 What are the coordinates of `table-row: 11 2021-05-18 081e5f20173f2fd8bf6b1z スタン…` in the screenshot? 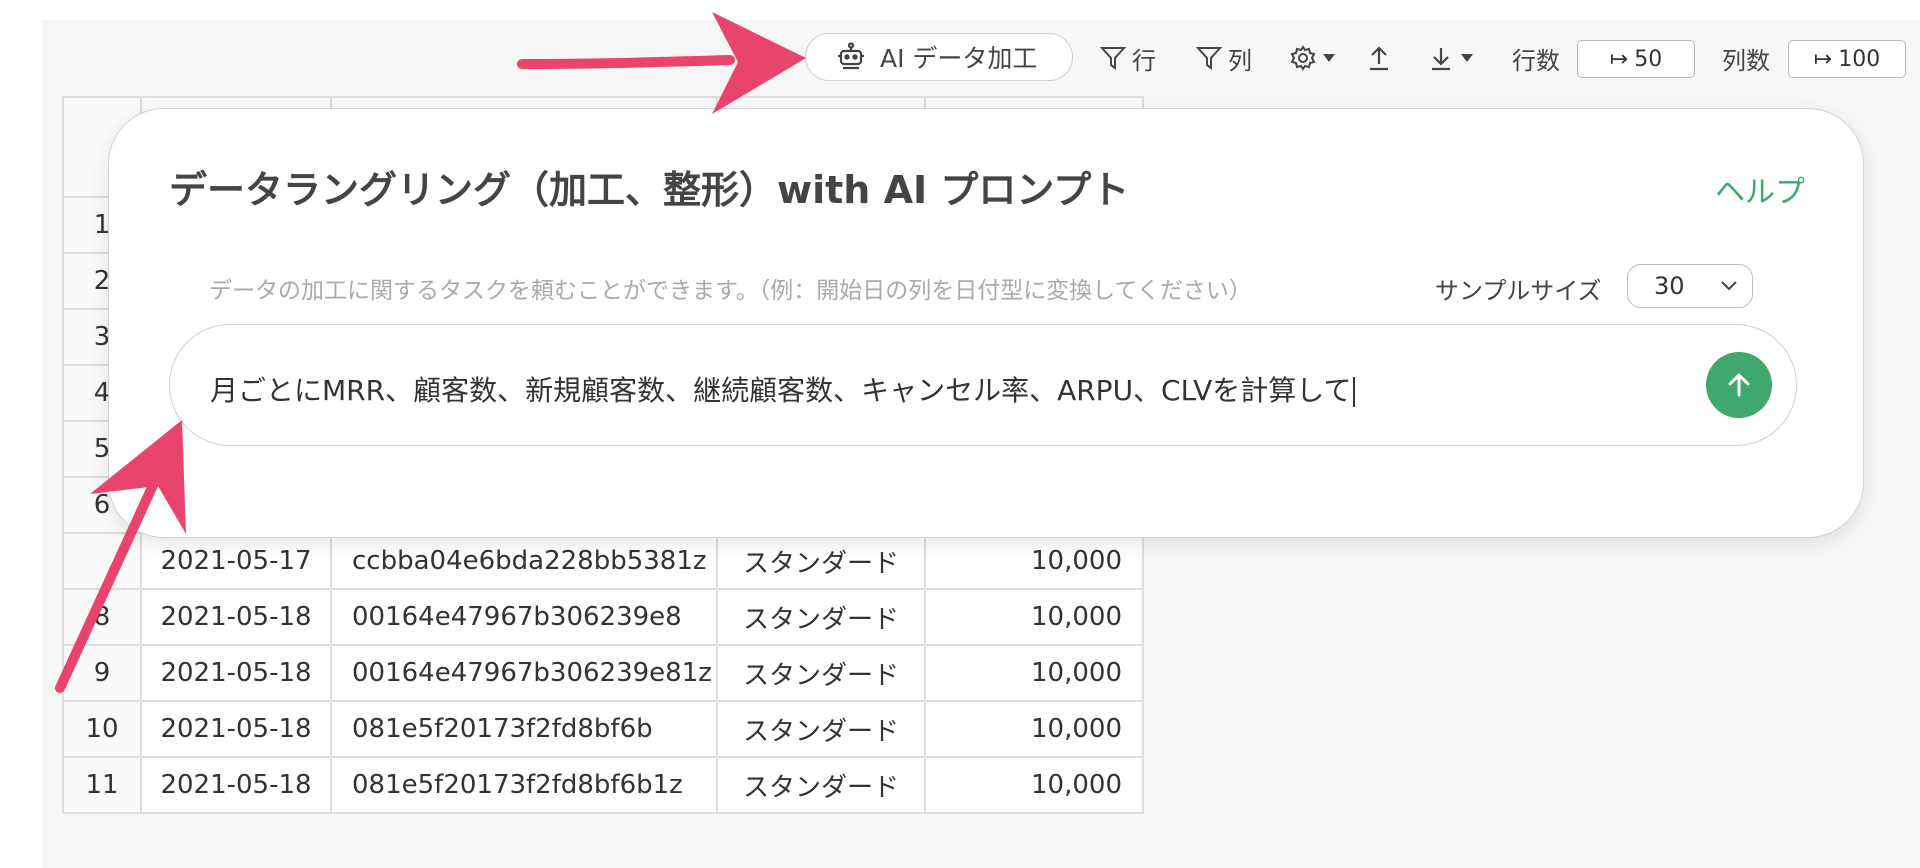 It's located at (603, 785).